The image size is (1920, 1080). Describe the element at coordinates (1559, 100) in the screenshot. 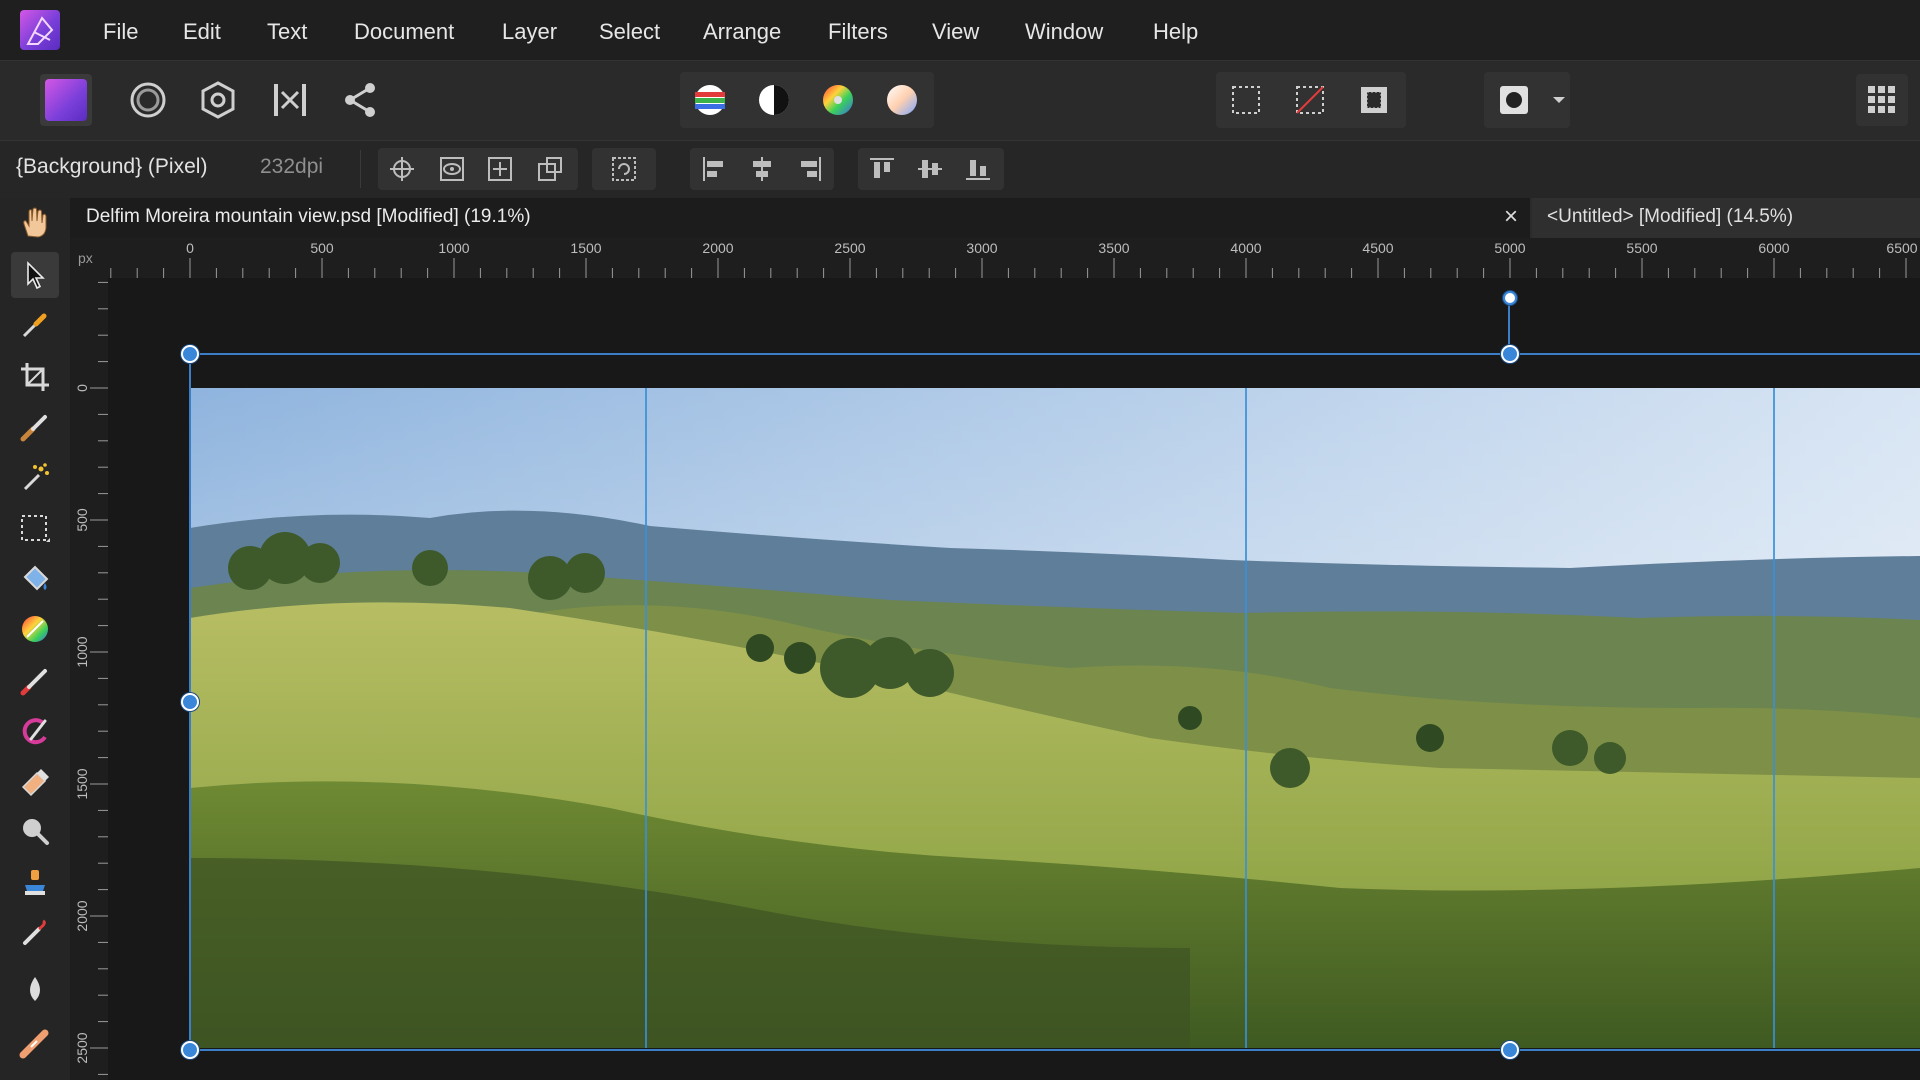

I see `chevron-down-icon` at that location.